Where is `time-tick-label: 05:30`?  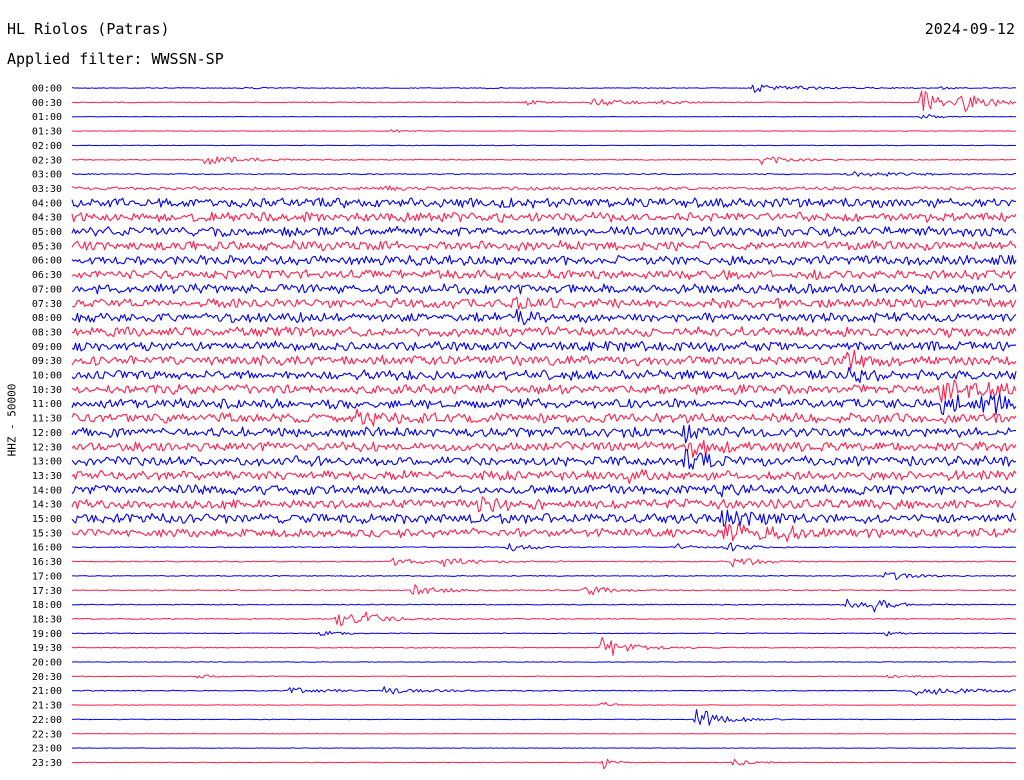
time-tick-label: 05:30 is located at coordinates (47, 246).